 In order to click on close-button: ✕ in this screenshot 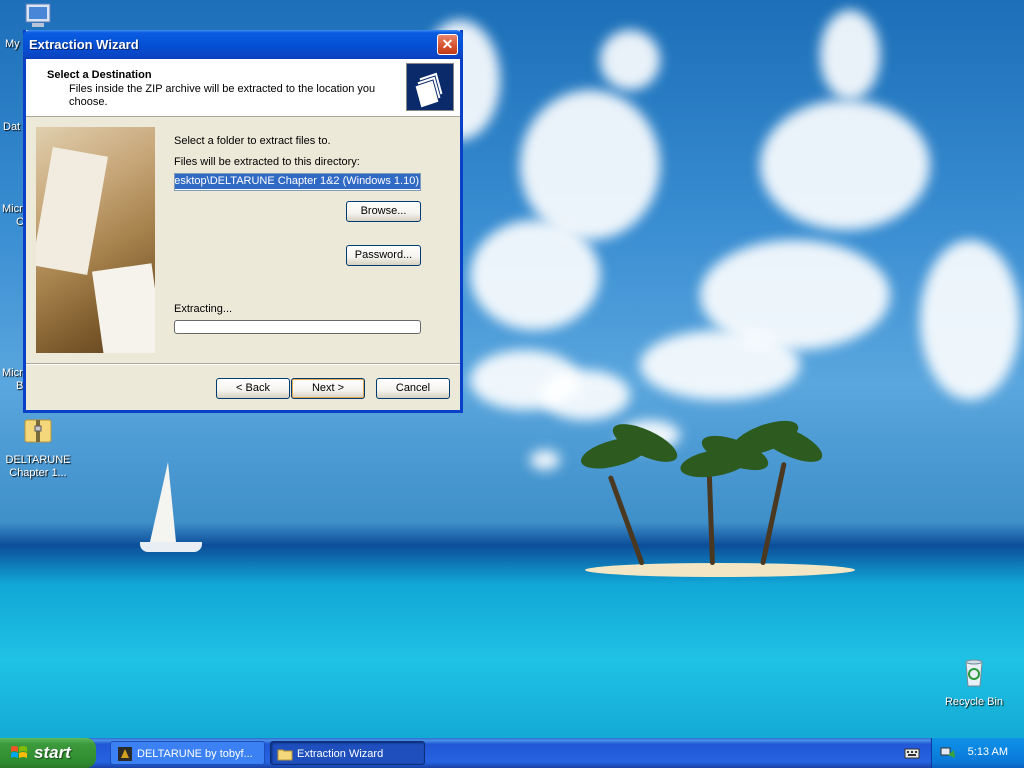, I will do `click(447, 44)`.